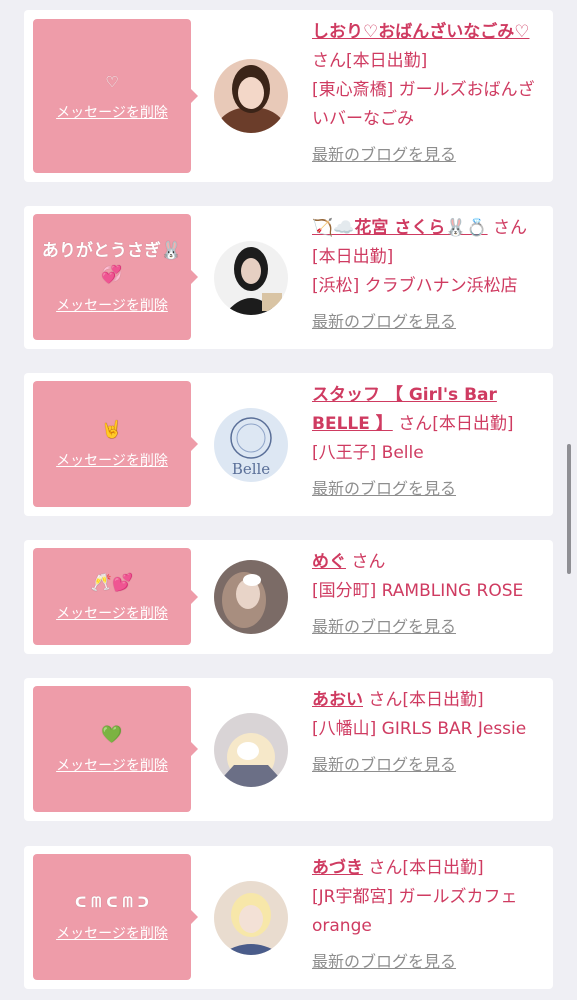  Describe the element at coordinates (251, 469) in the screenshot. I see `avatar-logo-text: Belle` at that location.